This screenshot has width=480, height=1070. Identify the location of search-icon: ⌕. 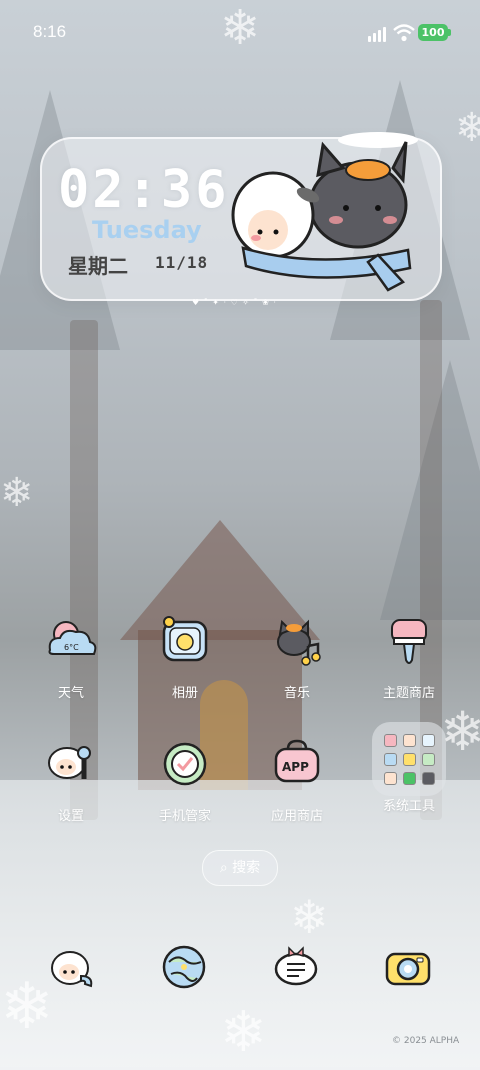
(223, 868).